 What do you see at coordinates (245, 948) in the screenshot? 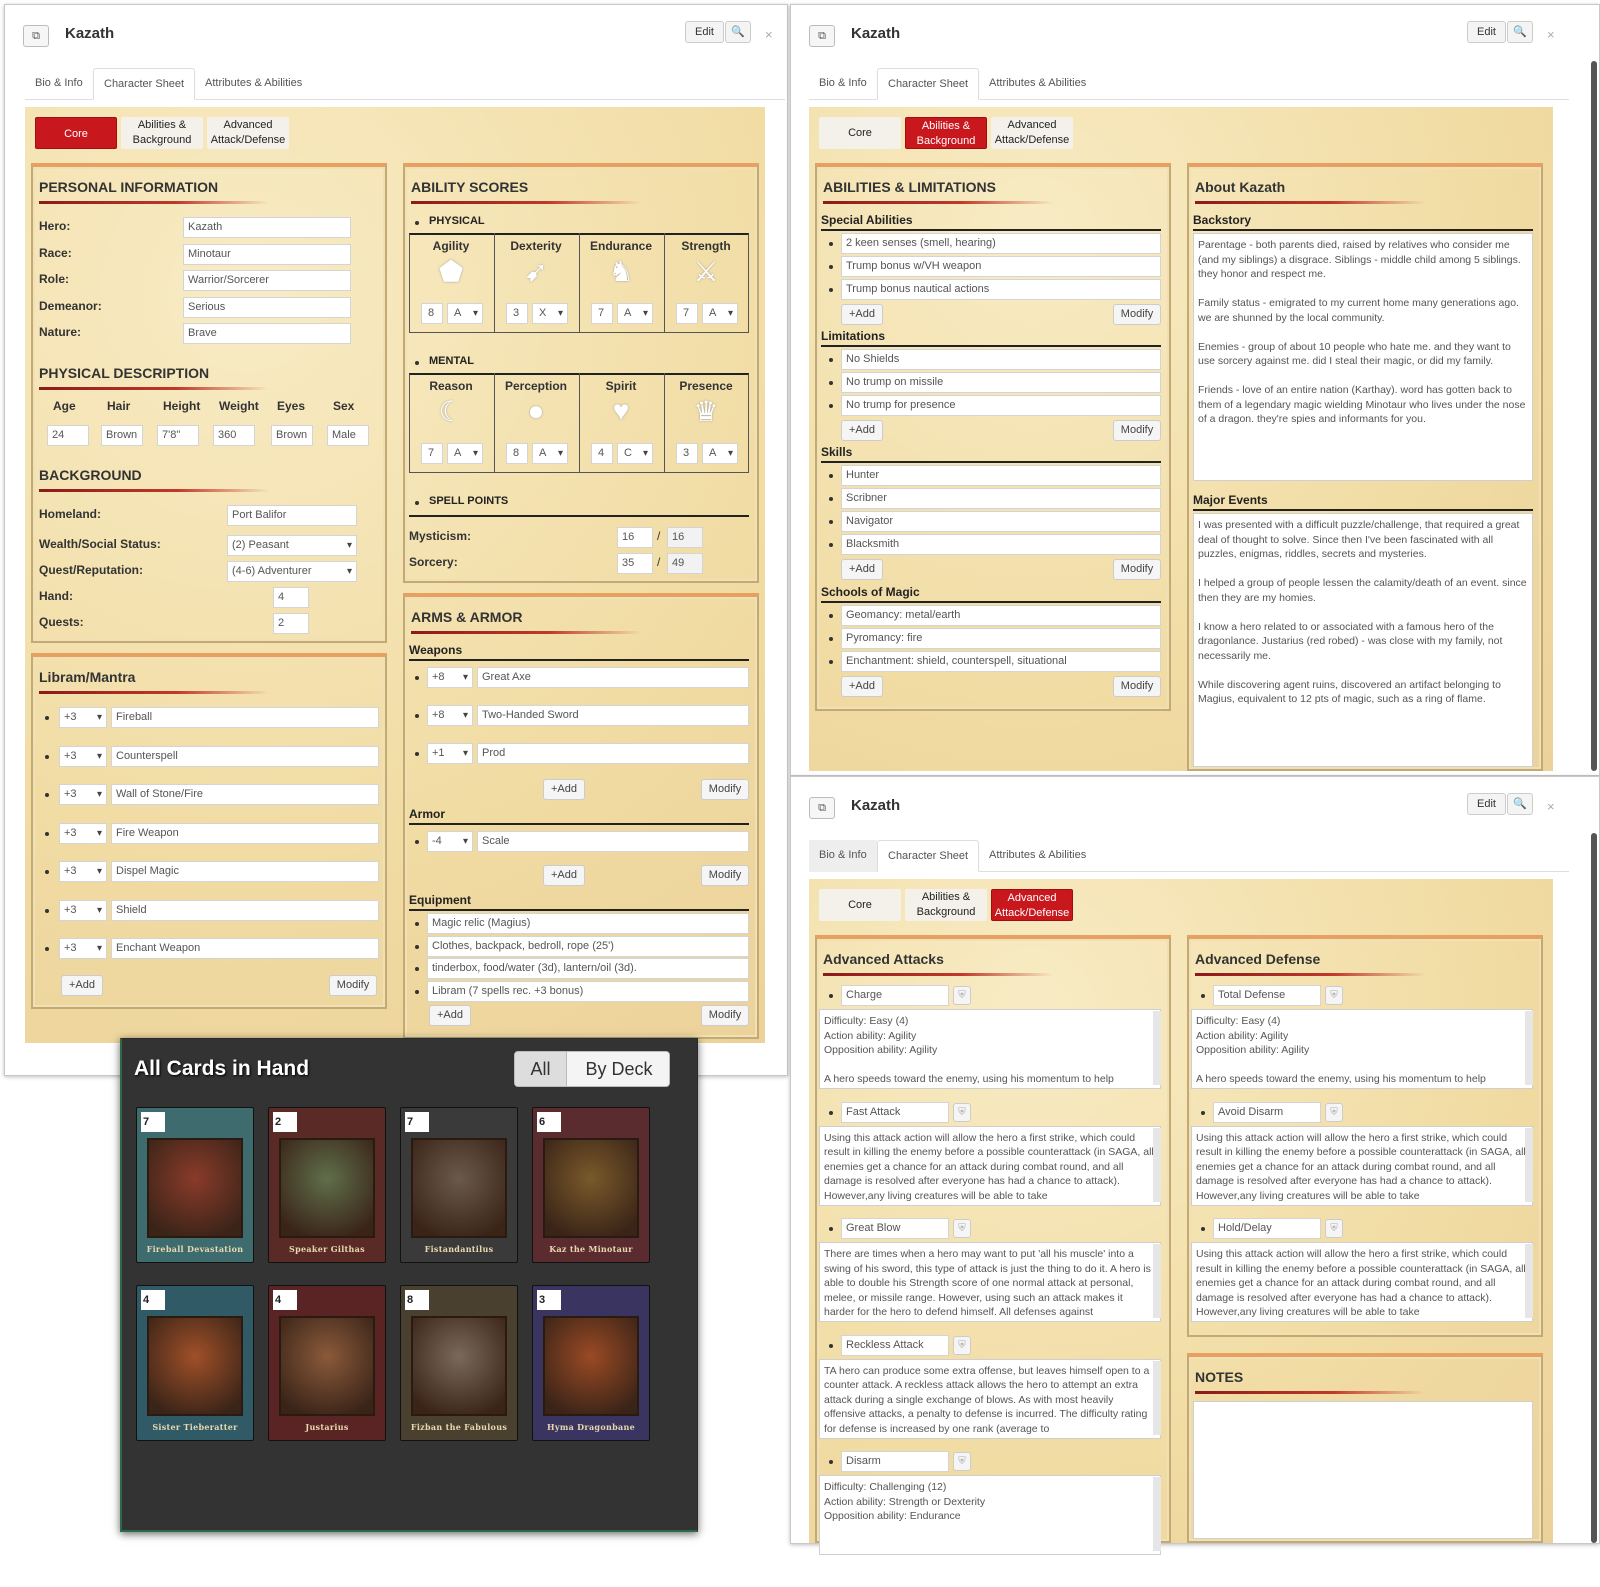
I see `spell-name: Enchant Weapon` at bounding box center [245, 948].